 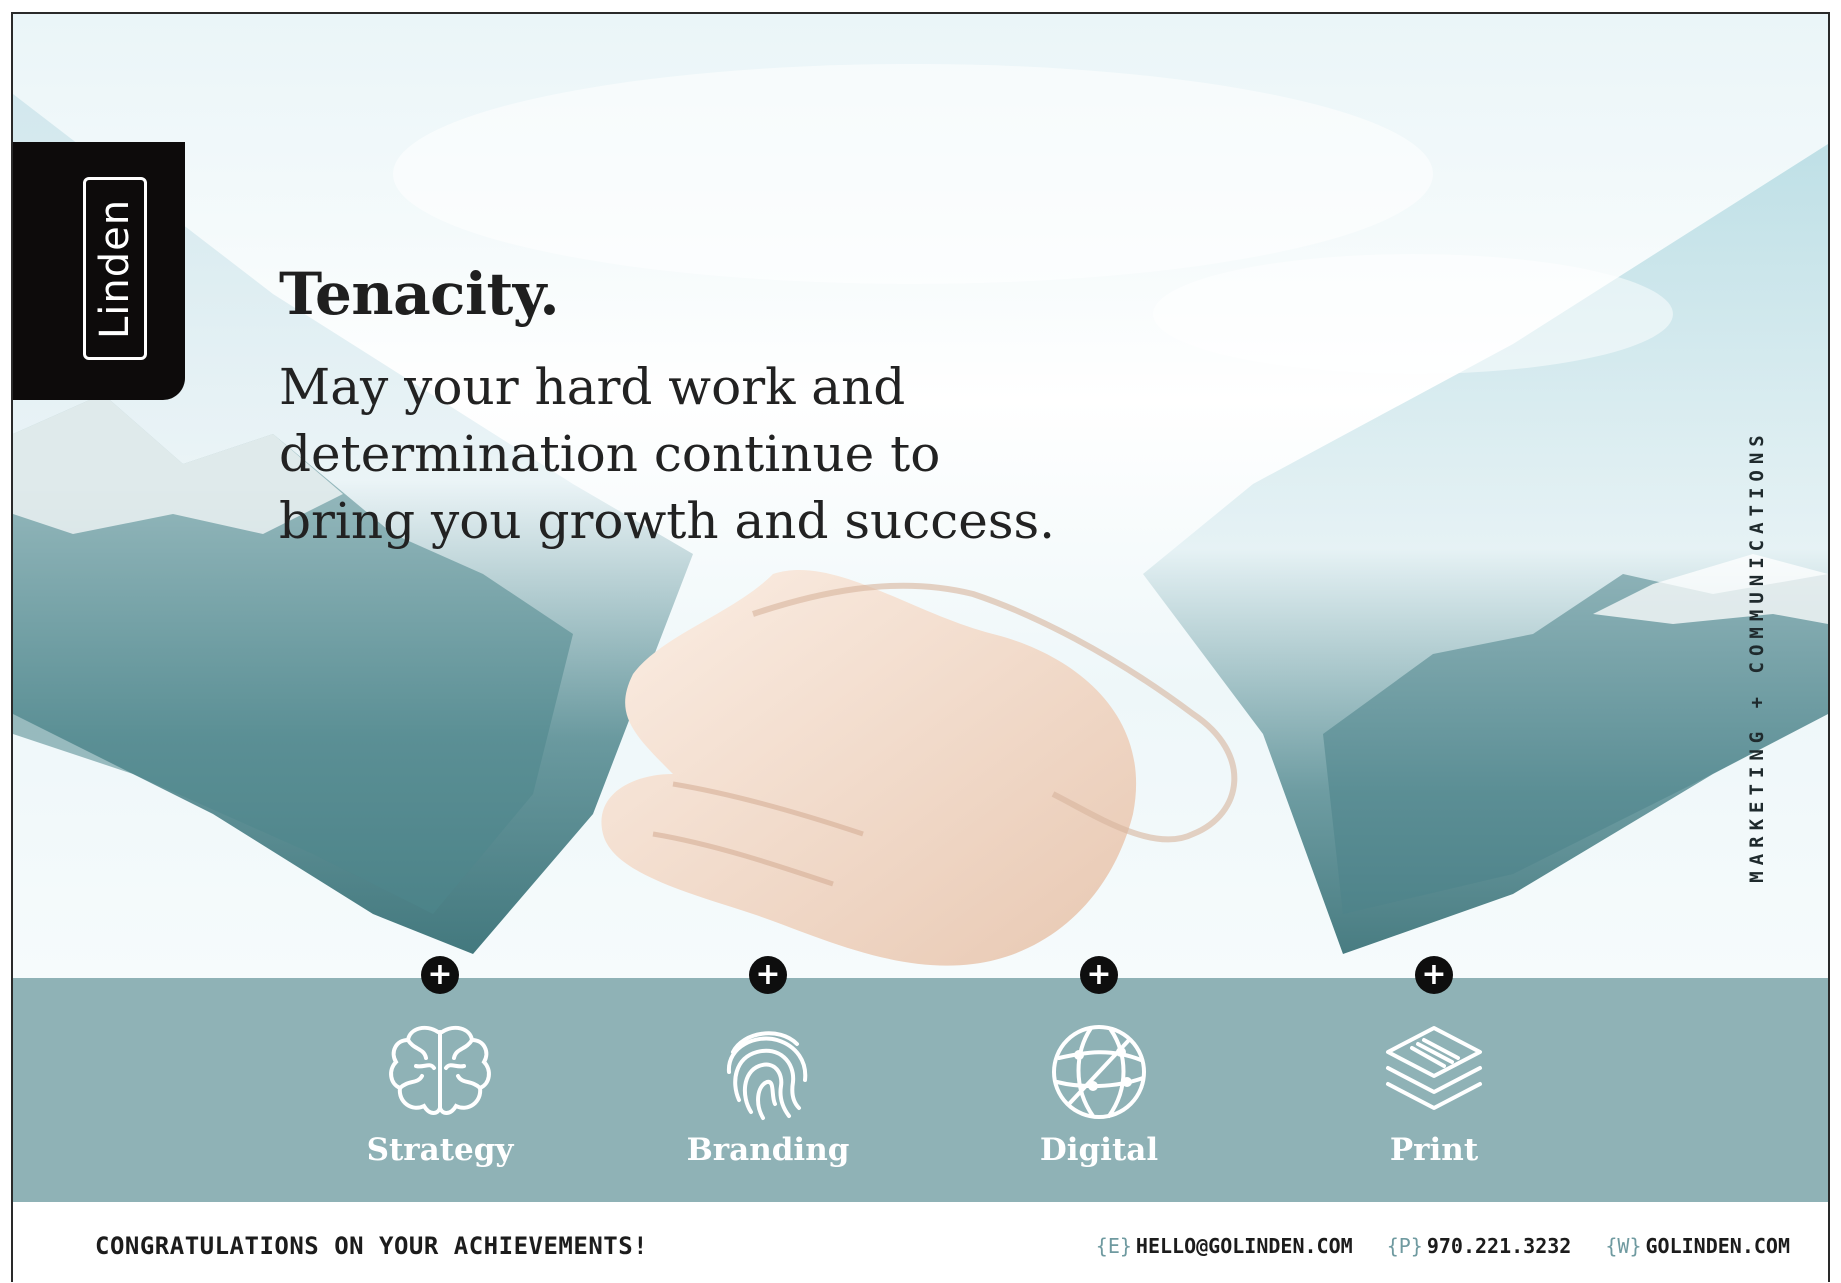 I want to click on web-tag: {W}, so click(x=1623, y=1246).